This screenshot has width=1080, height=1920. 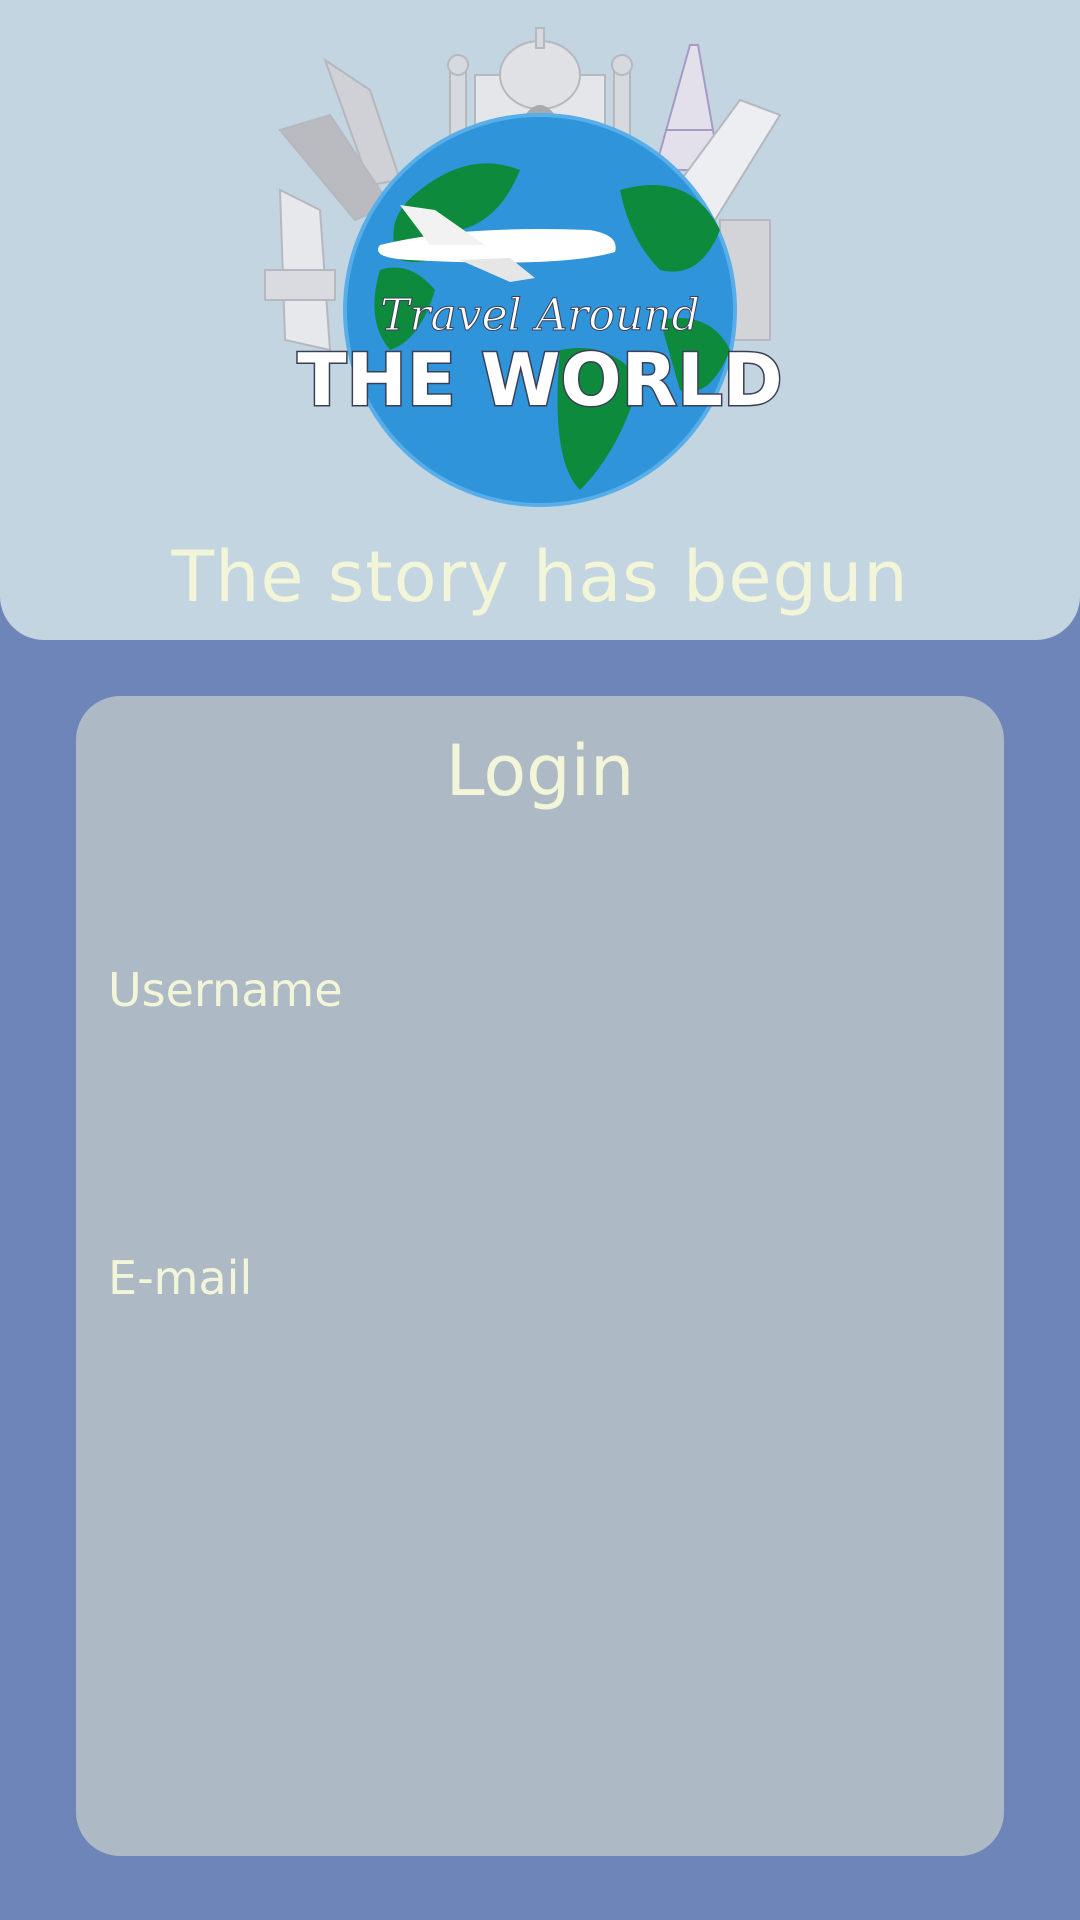 What do you see at coordinates (180, 1278) in the screenshot?
I see `email-label: E-mail` at bounding box center [180, 1278].